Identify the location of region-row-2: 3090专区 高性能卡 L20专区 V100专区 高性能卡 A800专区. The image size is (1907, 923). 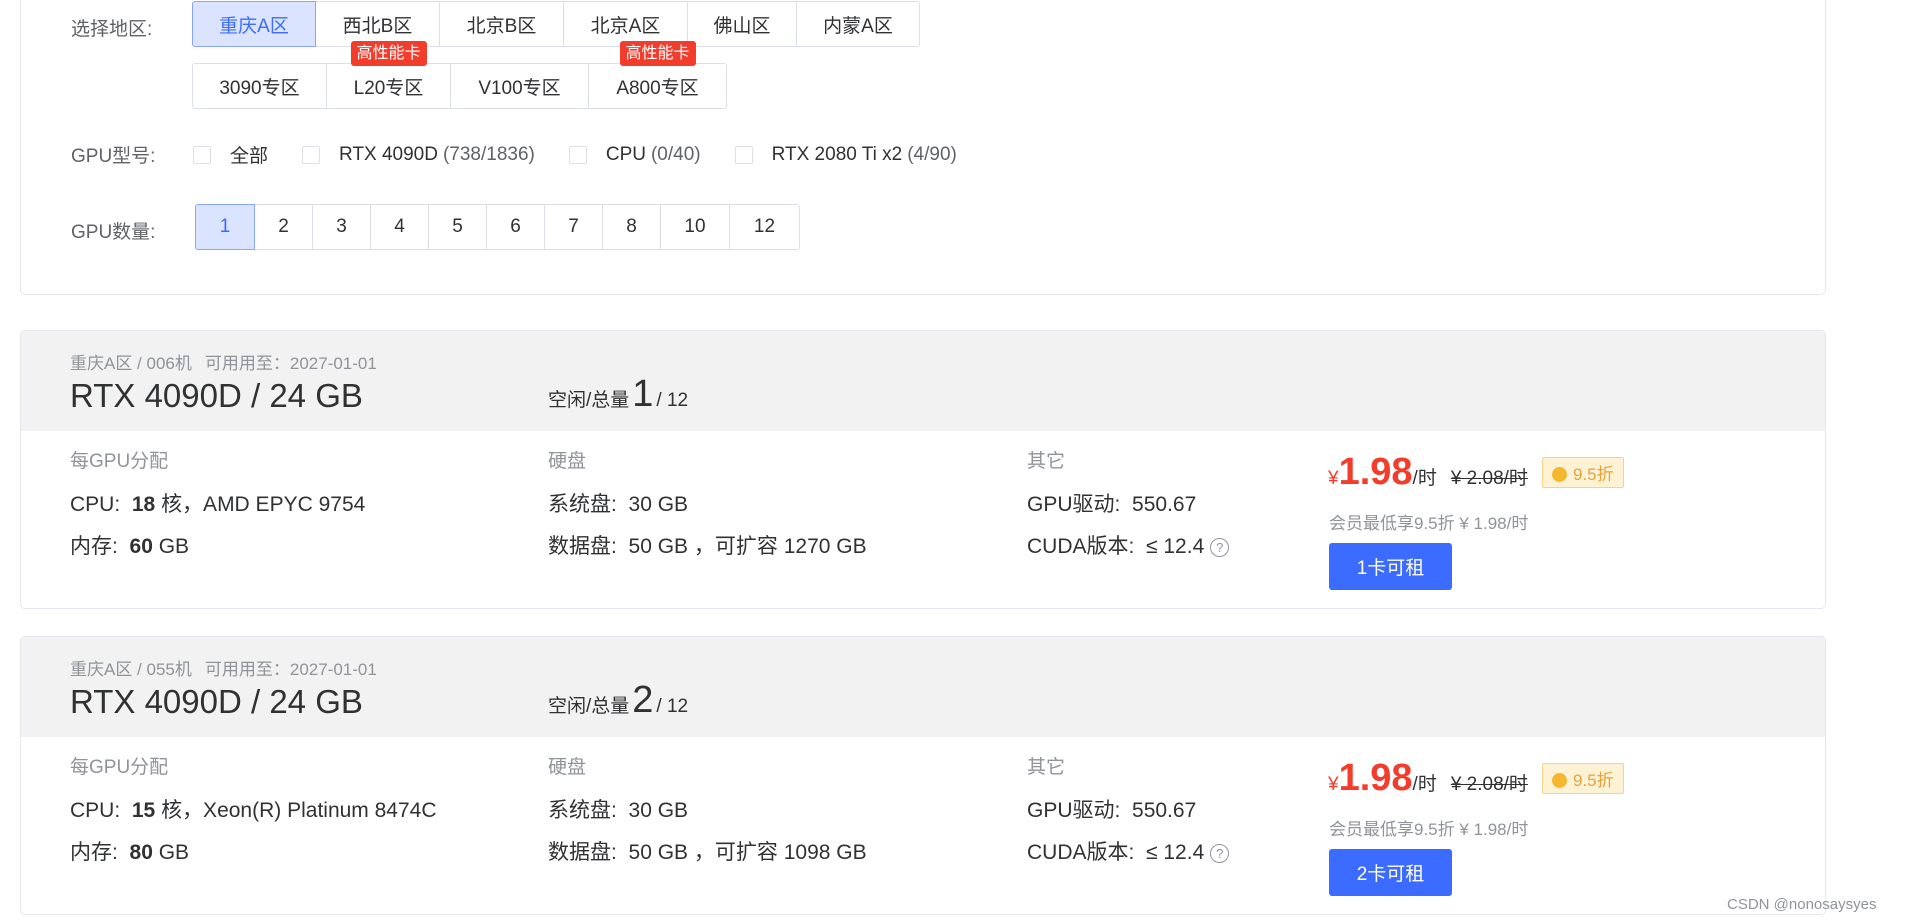
(459, 75).